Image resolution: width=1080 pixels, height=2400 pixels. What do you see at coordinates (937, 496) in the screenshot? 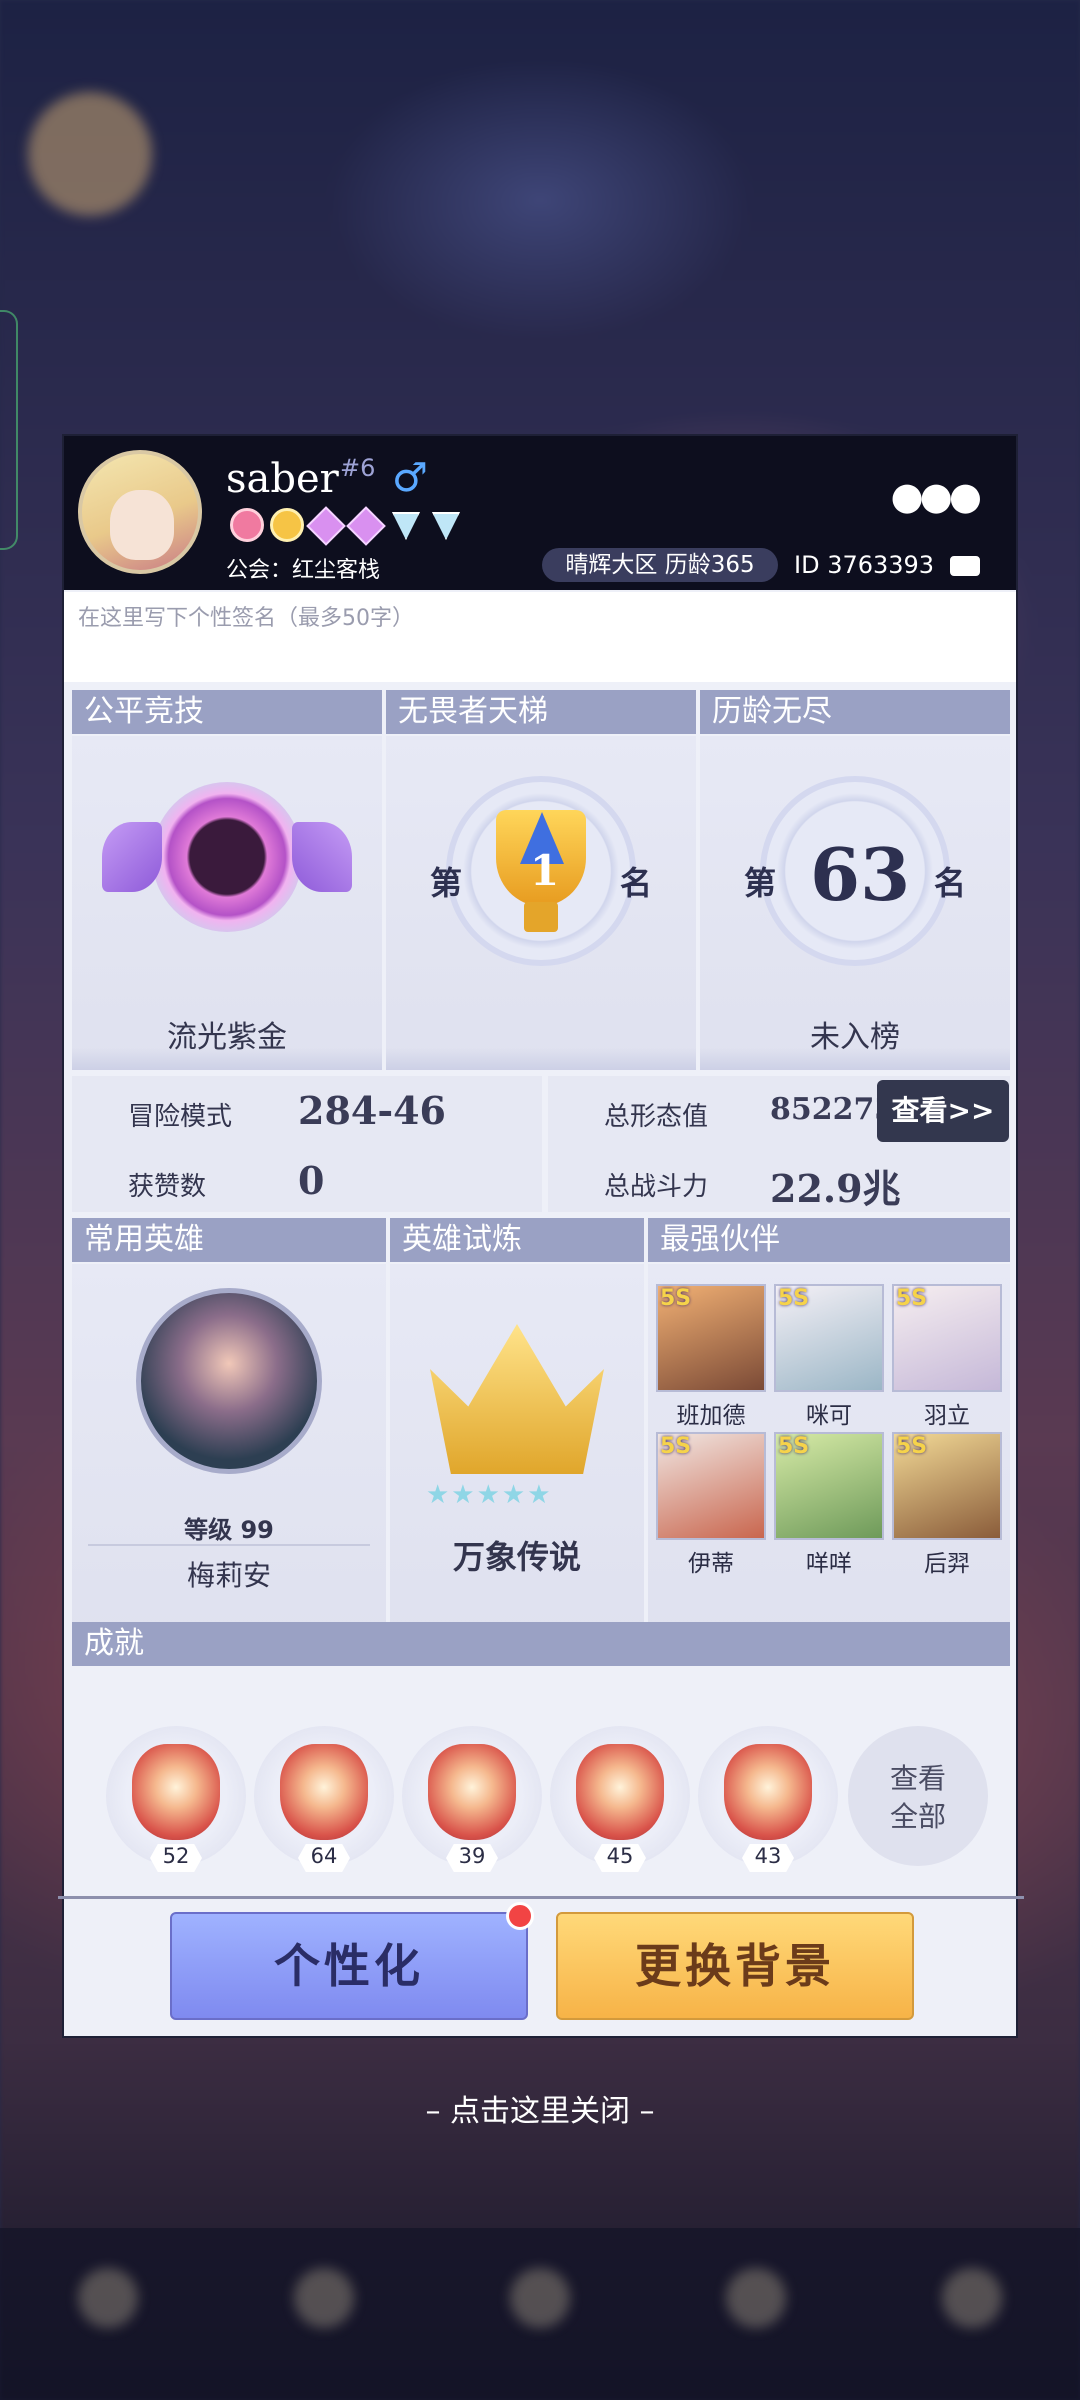
I see `more-options-icon: ●●●` at bounding box center [937, 496].